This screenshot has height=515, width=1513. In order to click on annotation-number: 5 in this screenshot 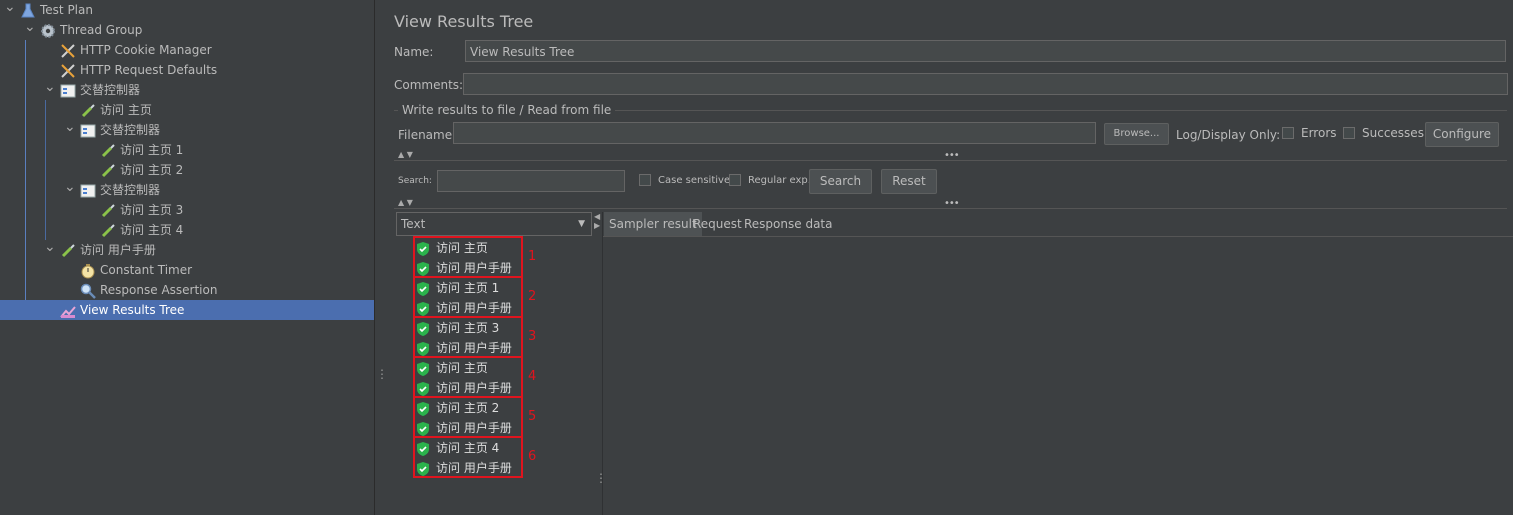, I will do `click(532, 416)`.